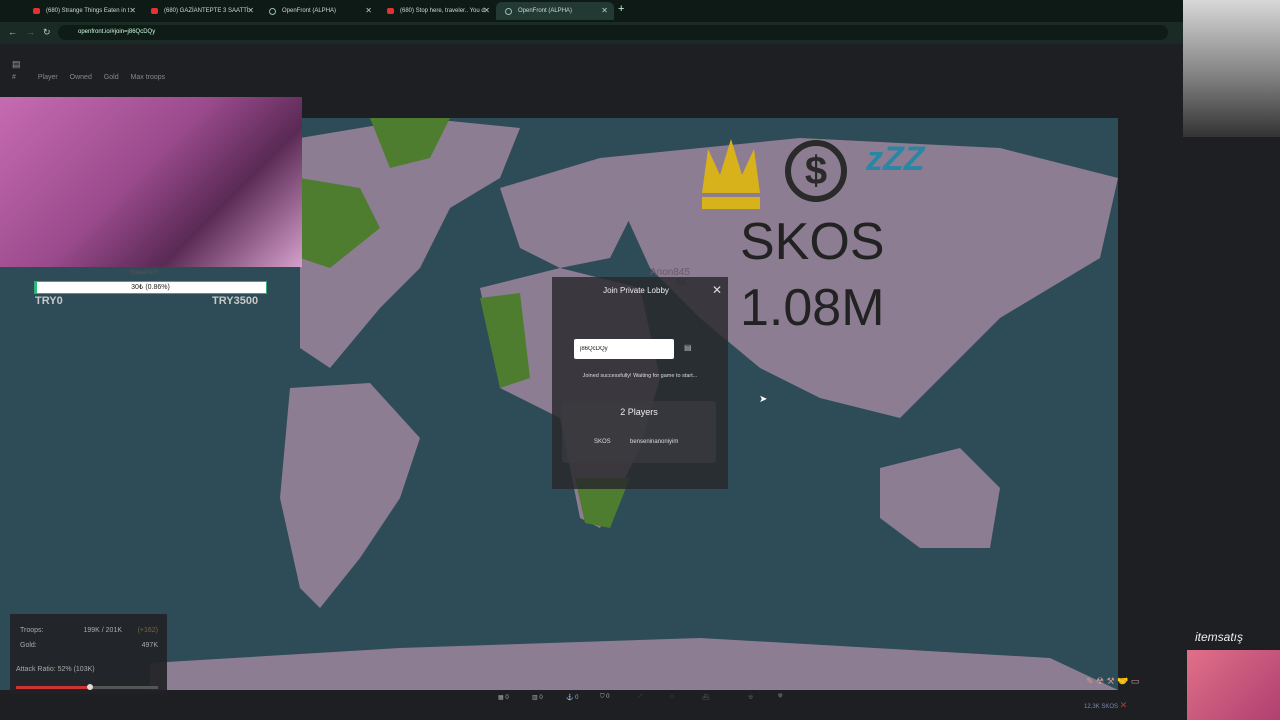  What do you see at coordinates (780, 697) in the screenshot?
I see `shield-icon: ⛊` at bounding box center [780, 697].